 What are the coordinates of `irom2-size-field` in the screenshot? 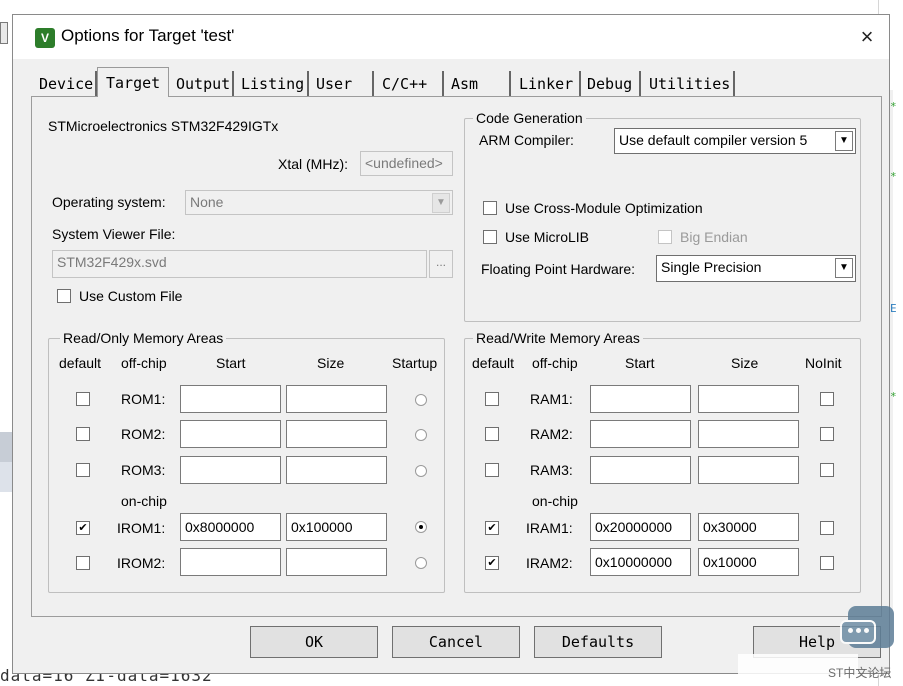 It's located at (336, 562).